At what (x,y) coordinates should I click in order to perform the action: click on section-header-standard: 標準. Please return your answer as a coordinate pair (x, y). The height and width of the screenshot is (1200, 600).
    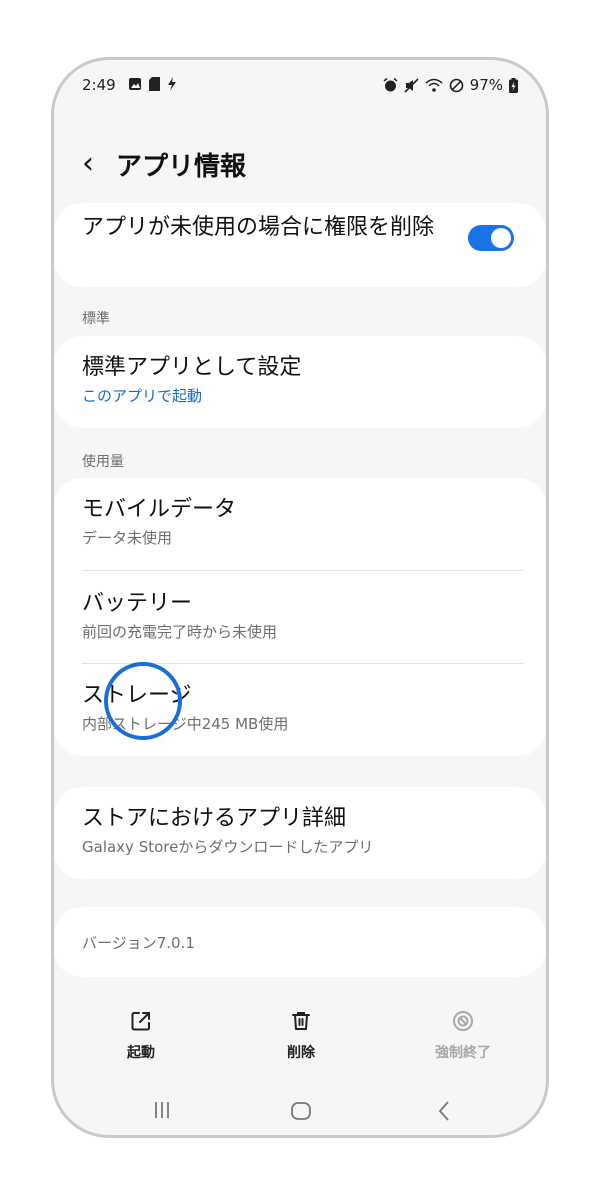
    Looking at the image, I should click on (96, 319).